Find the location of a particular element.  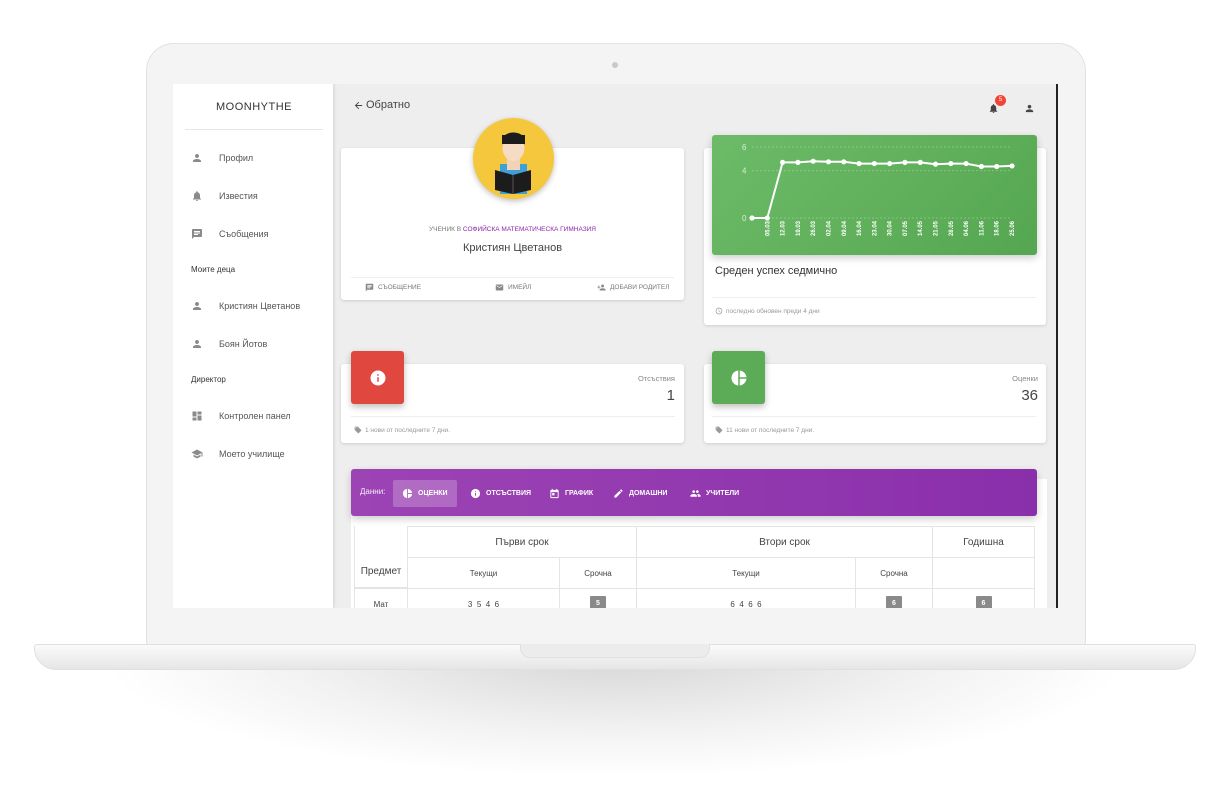

grades-label: Оценки is located at coordinates (1025, 378).